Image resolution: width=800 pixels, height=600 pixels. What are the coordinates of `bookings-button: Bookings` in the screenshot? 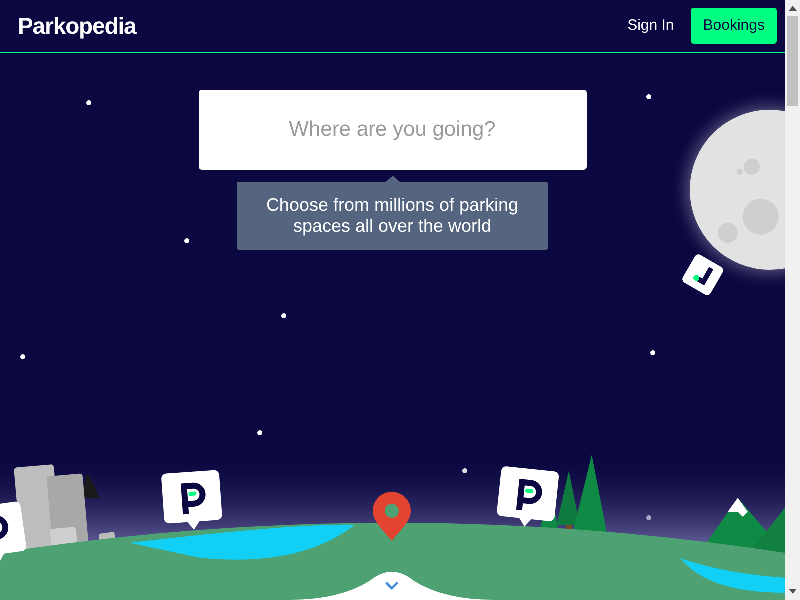 It's located at (734, 26).